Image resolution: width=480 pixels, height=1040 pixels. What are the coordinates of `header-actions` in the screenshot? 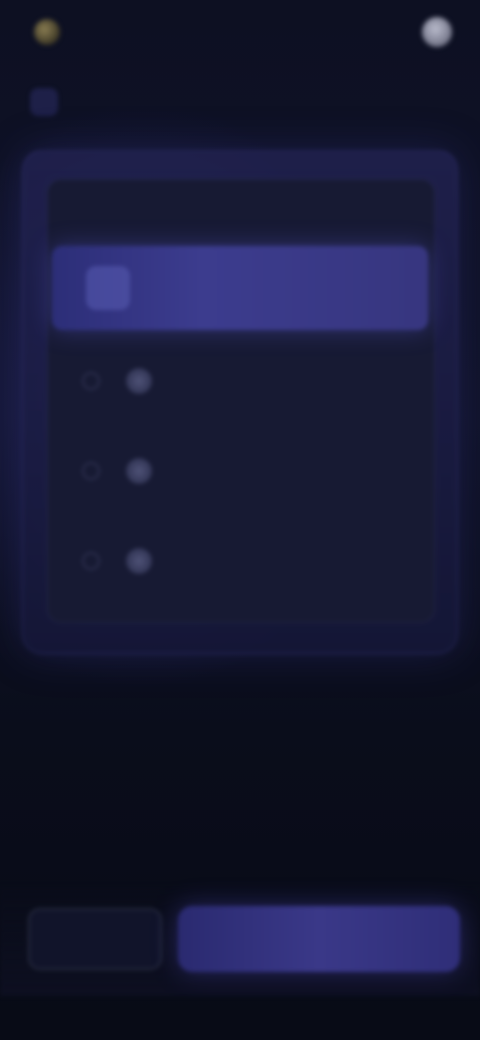 It's located at (431, 32).